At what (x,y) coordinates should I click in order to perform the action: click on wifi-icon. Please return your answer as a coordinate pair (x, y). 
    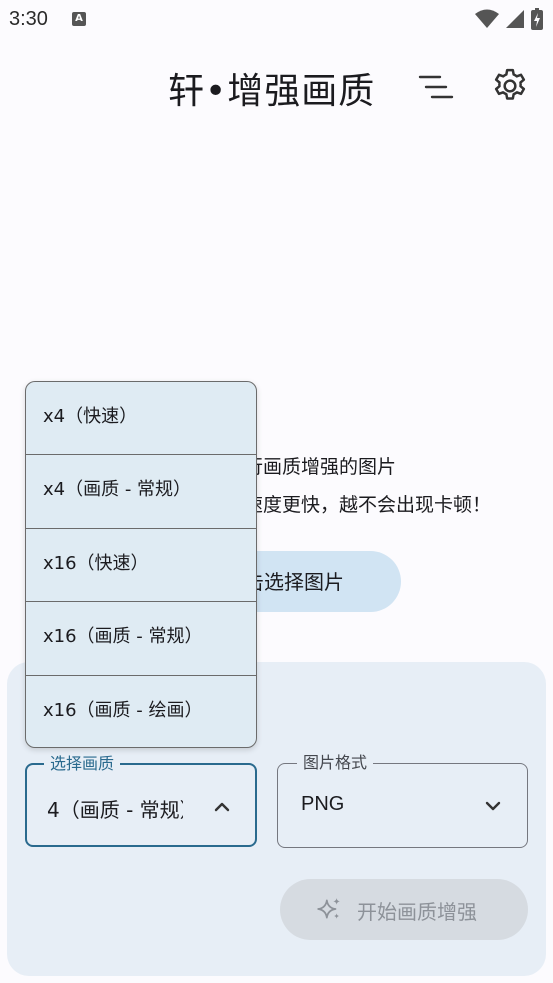
    Looking at the image, I should click on (487, 18).